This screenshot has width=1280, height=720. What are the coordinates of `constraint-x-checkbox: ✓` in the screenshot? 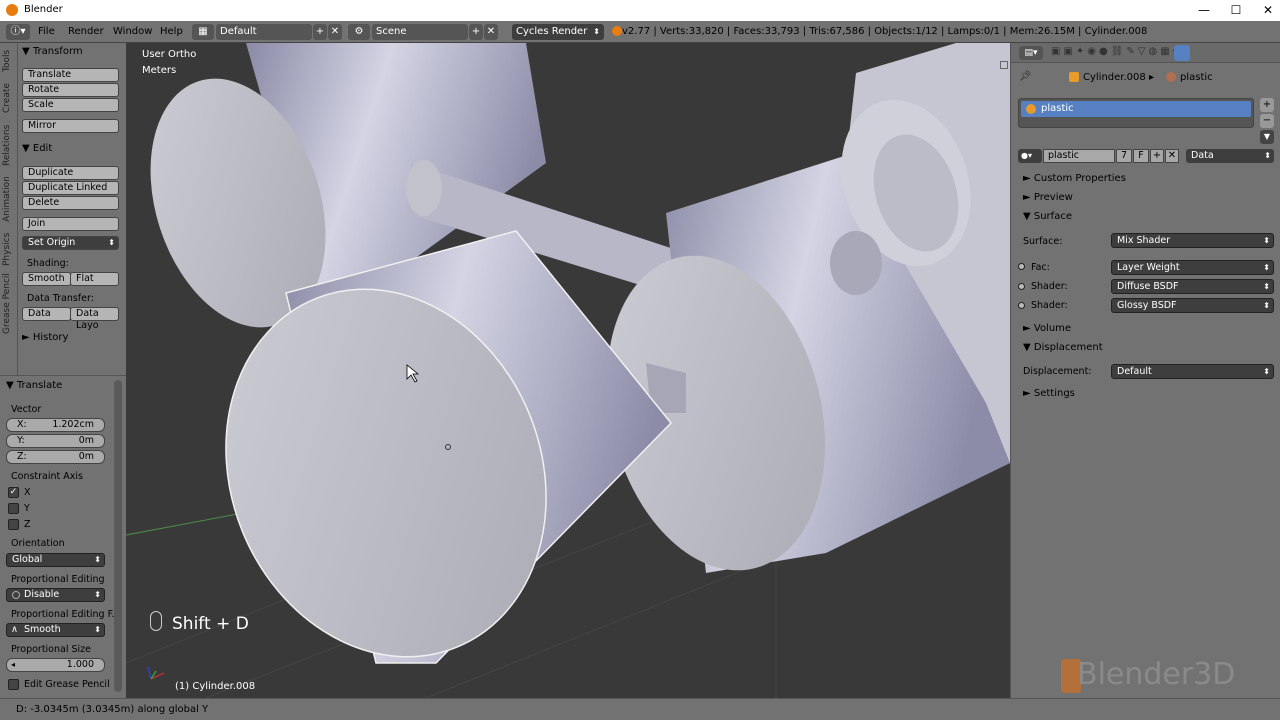 It's located at (13, 492).